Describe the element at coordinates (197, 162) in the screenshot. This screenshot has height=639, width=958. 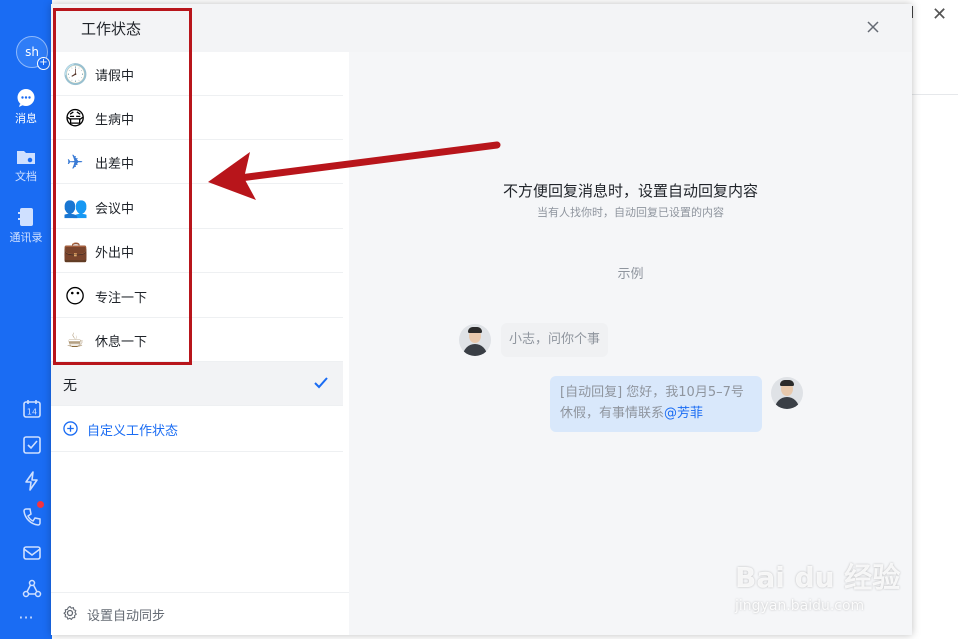
I see `status-item-business-trip: ✈ 出差中` at that location.